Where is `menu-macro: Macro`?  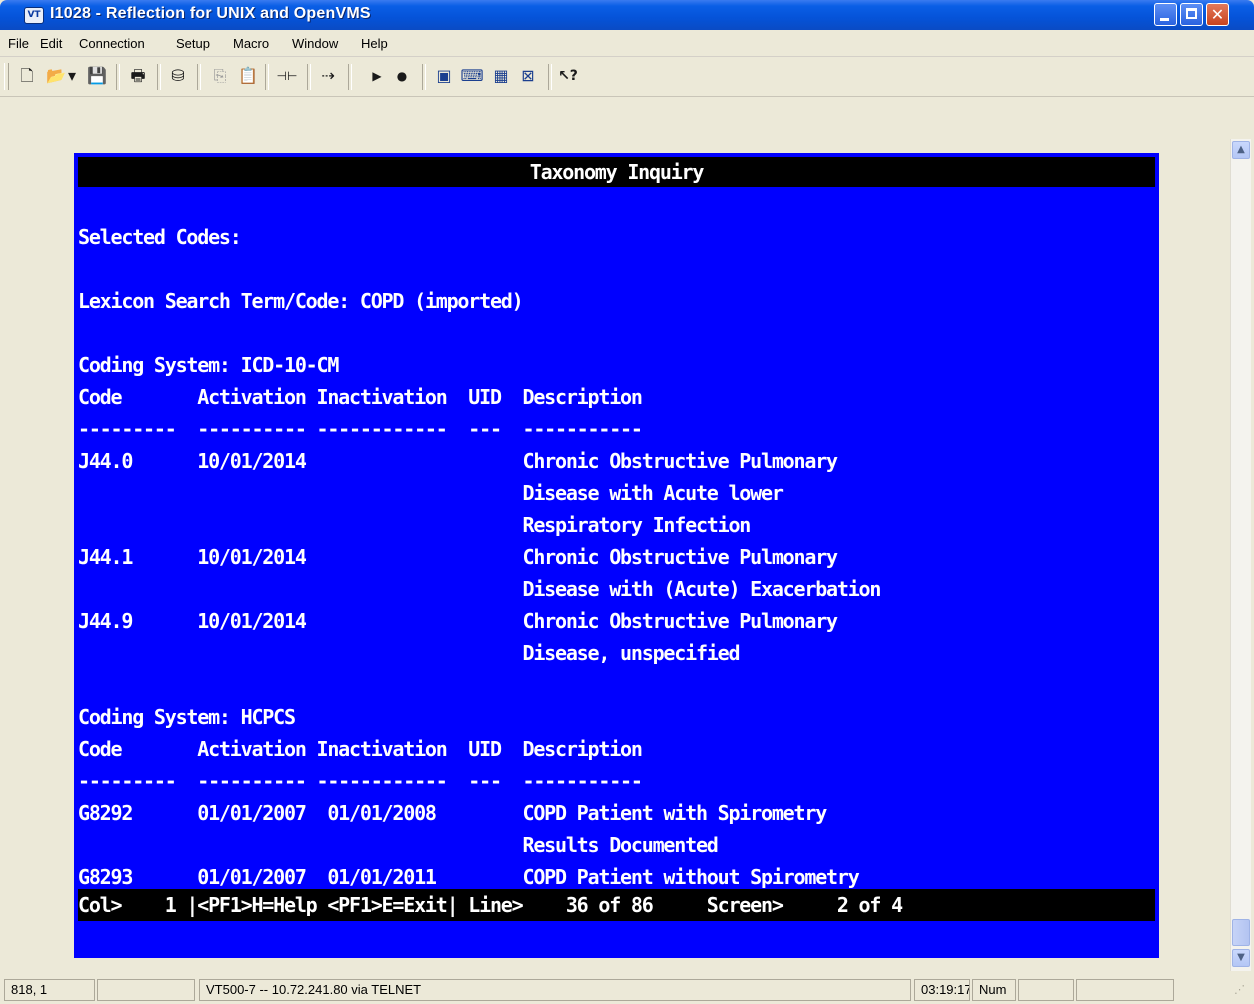 menu-macro: Macro is located at coordinates (251, 43).